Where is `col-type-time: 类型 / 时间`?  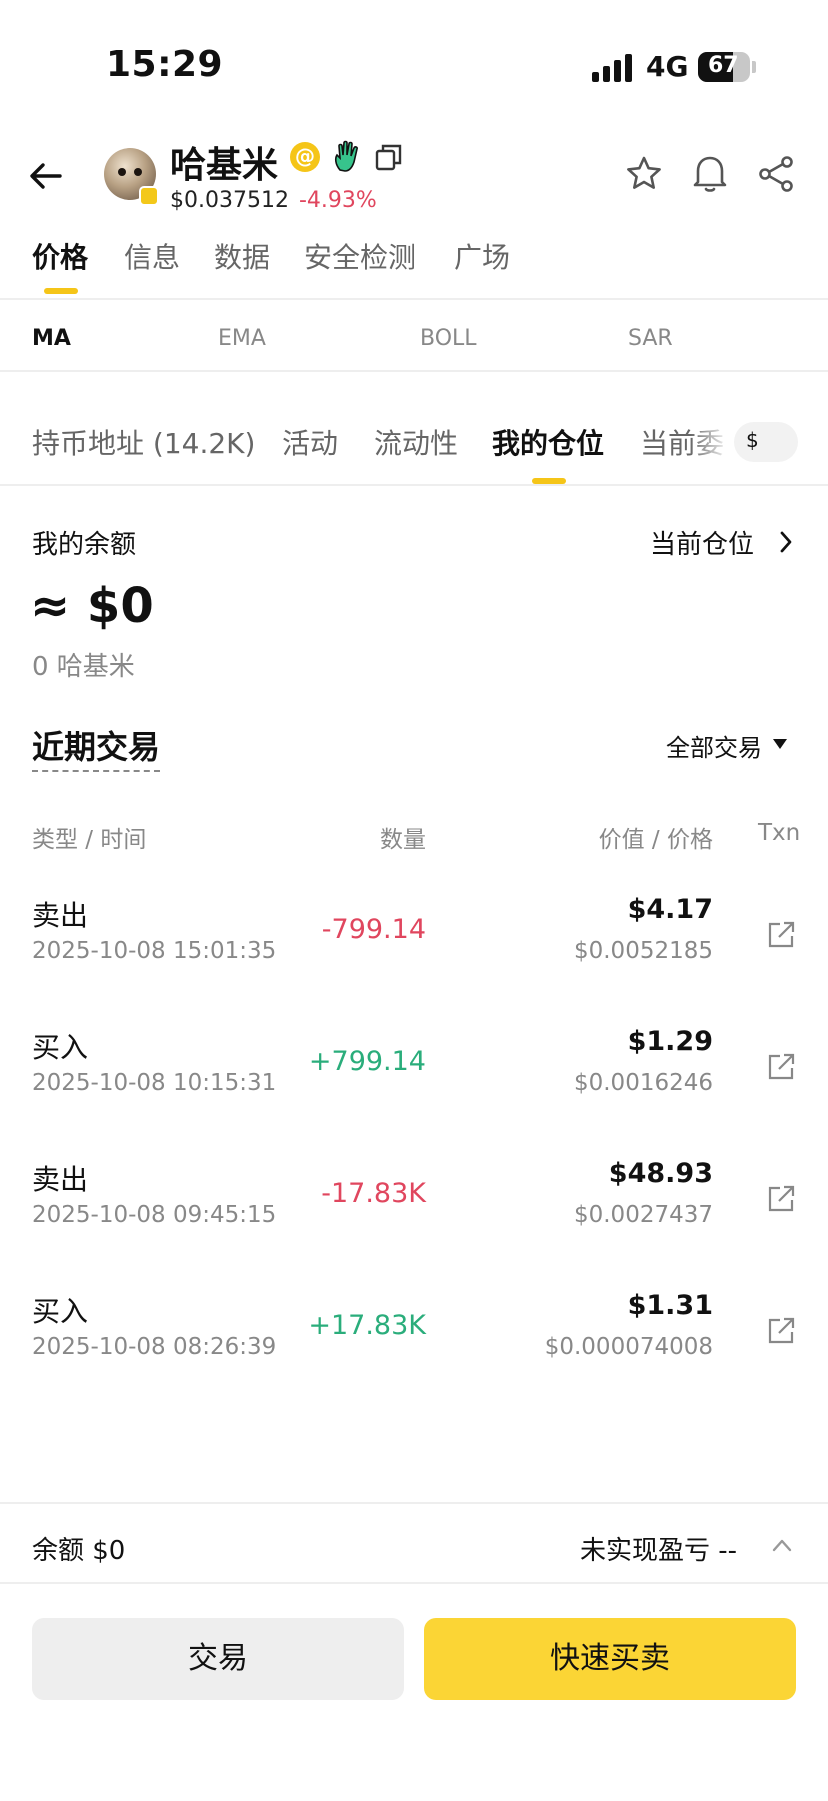 col-type-time: 类型 / 时间 is located at coordinates (89, 840).